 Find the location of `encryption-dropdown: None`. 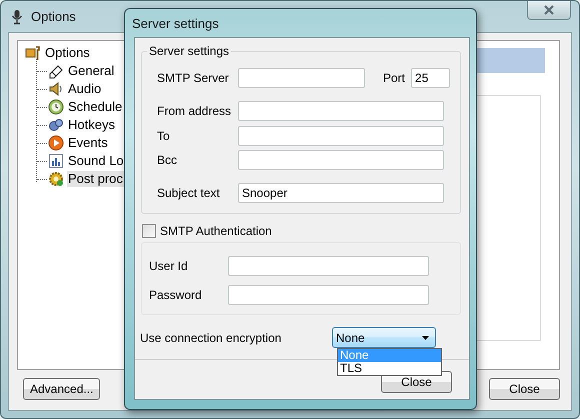

encryption-dropdown: None is located at coordinates (384, 337).